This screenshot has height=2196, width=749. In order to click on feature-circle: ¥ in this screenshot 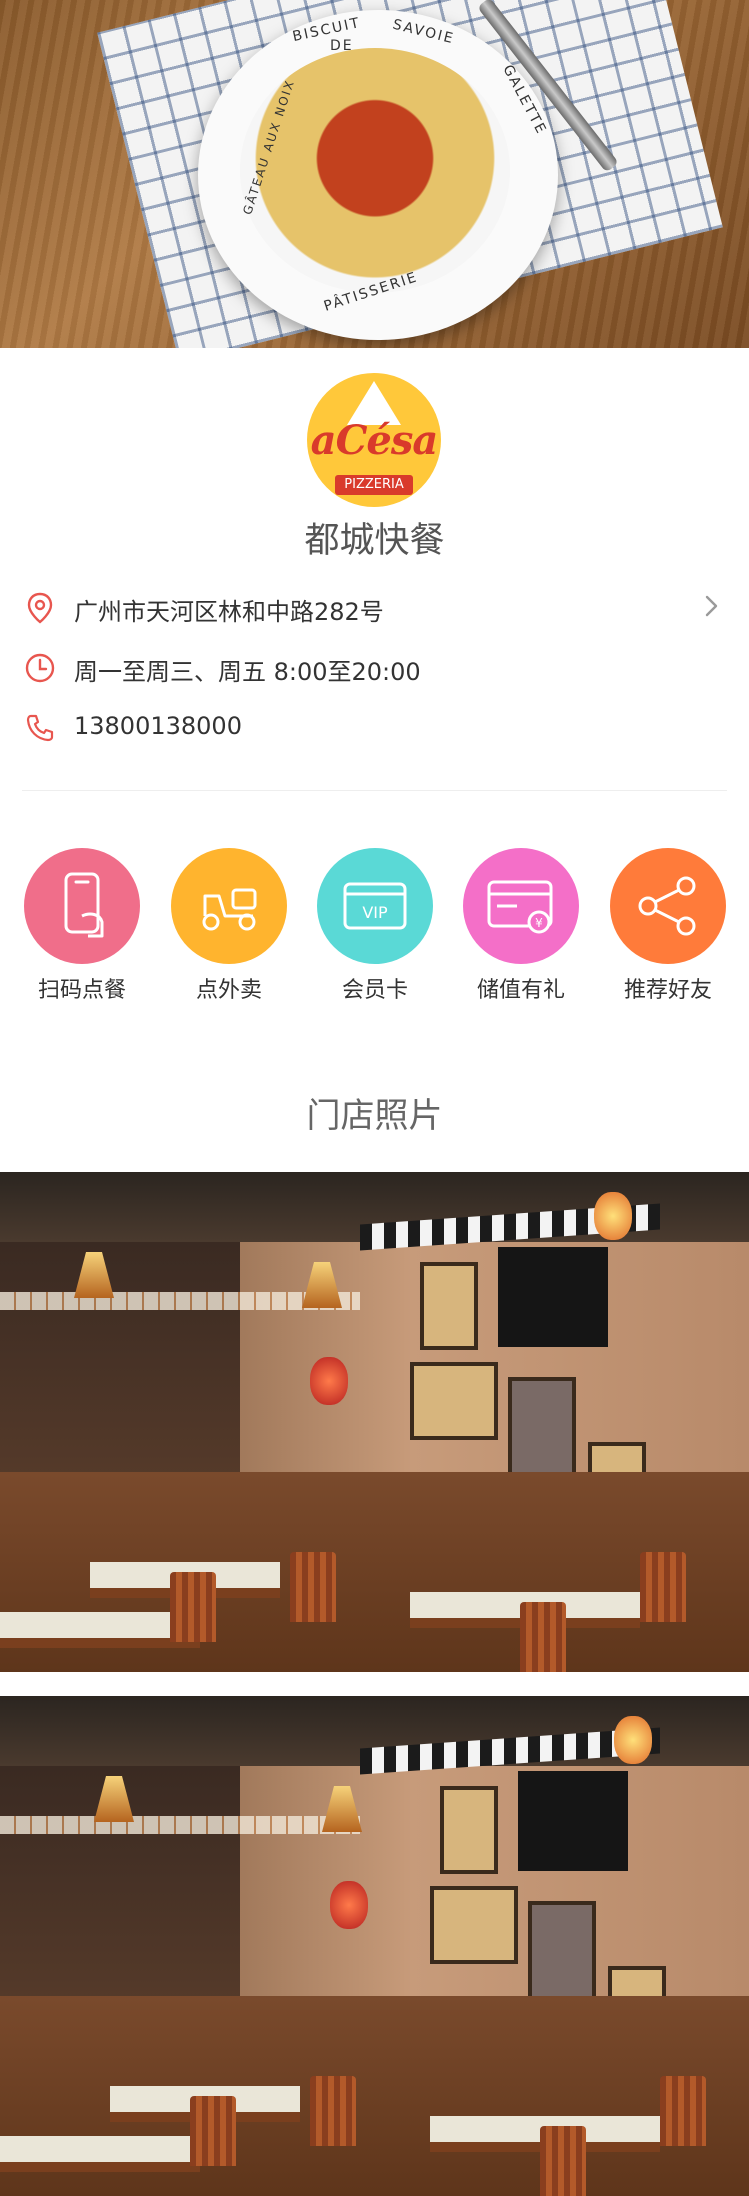, I will do `click(521, 906)`.